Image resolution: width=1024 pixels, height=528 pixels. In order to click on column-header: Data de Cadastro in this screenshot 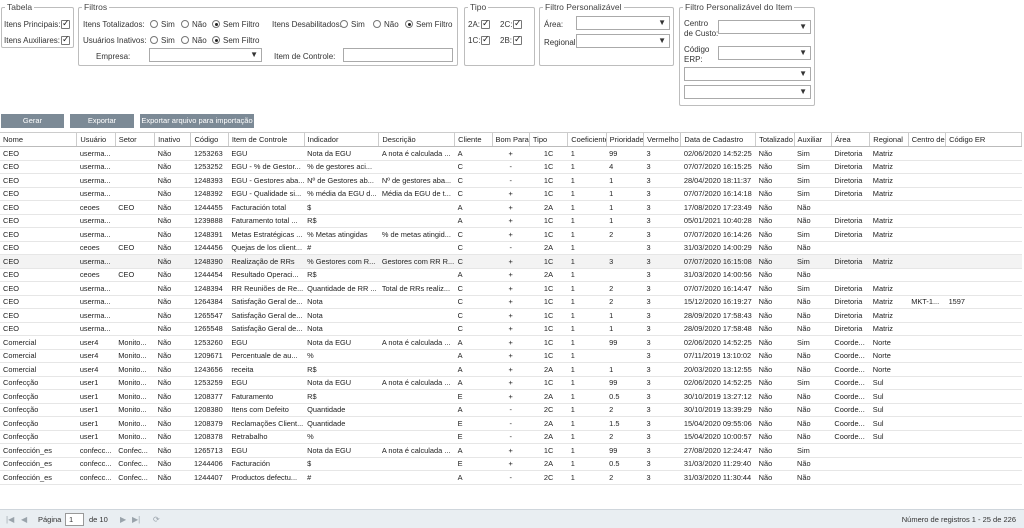, I will do `click(718, 139)`.